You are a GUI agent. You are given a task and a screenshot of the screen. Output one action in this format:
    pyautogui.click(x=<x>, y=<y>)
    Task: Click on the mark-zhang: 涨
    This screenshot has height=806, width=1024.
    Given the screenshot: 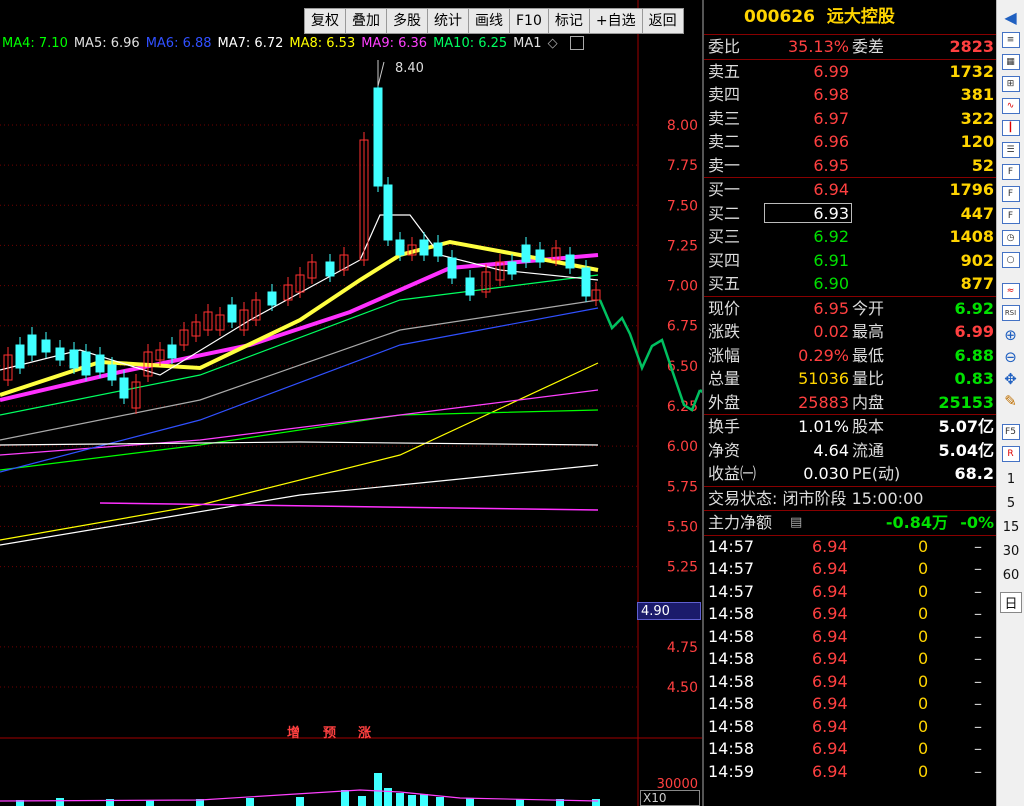 What is the action you would take?
    pyautogui.click(x=364, y=731)
    